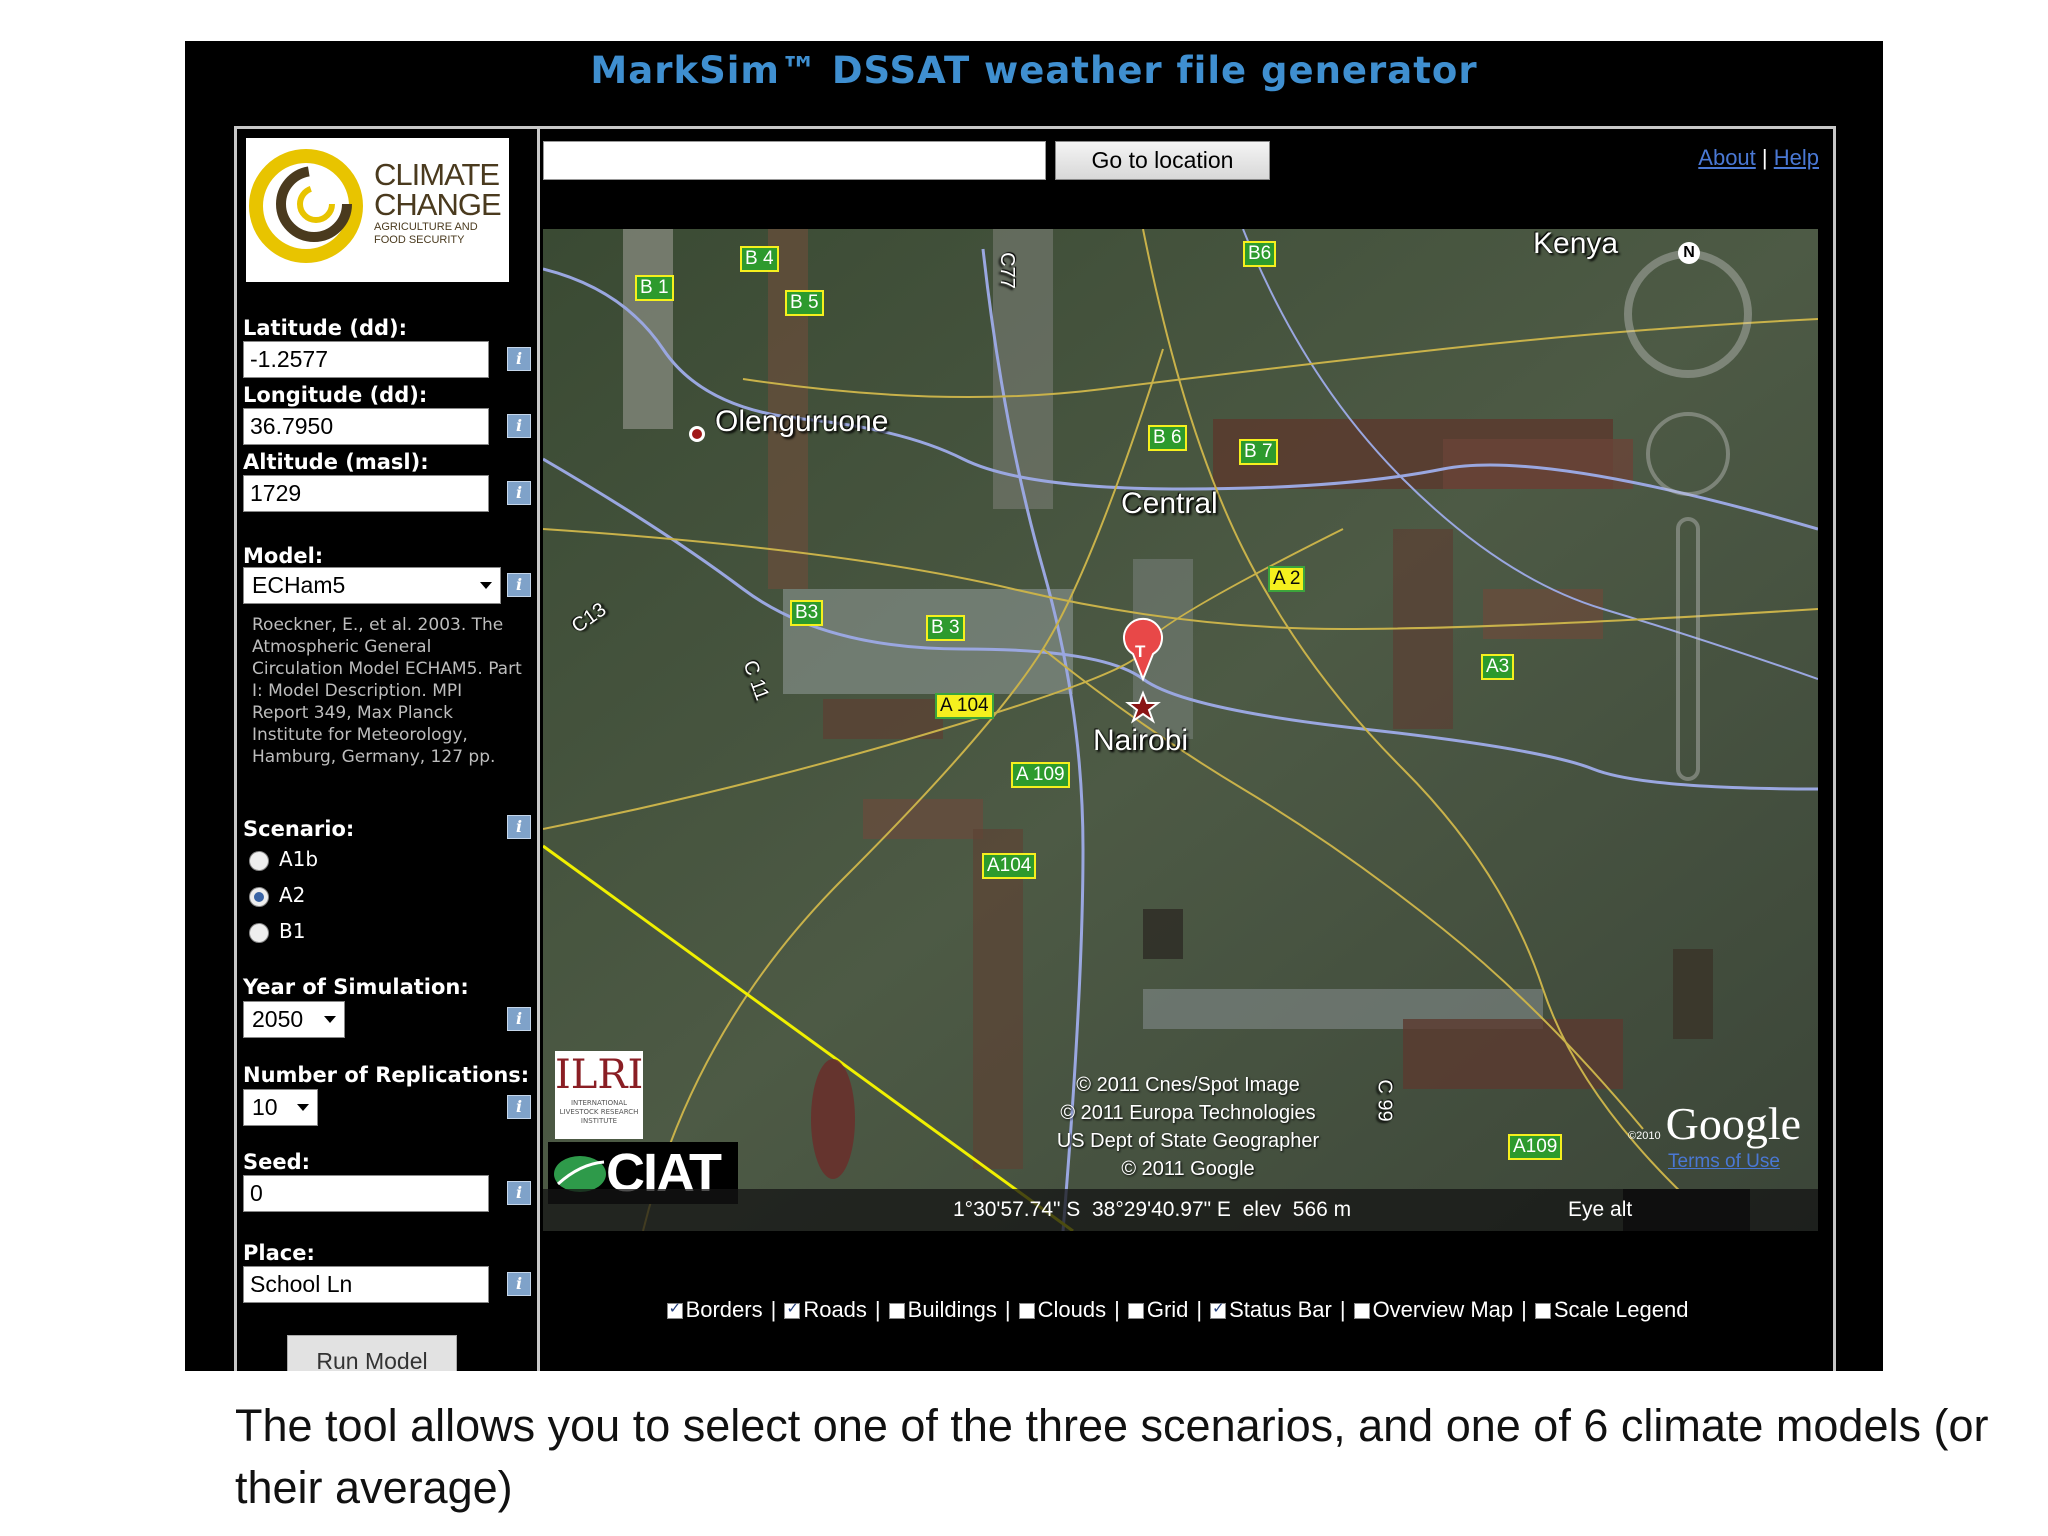 The height and width of the screenshot is (1536, 2048). I want to click on altitude-info-icon: i, so click(519, 493).